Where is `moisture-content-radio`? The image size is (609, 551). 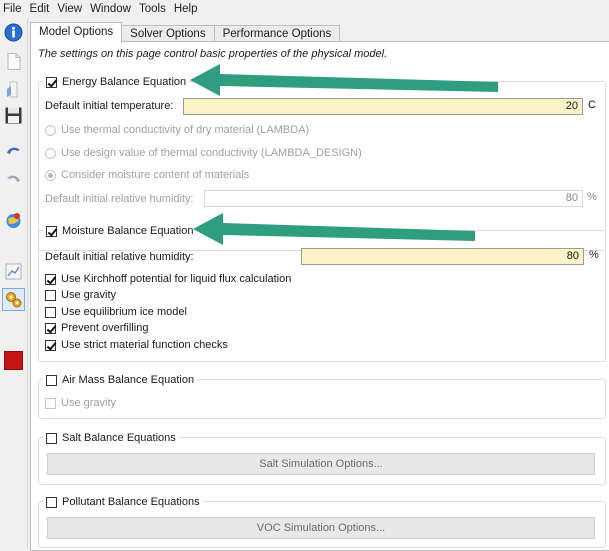
moisture-content-radio is located at coordinates (50, 175).